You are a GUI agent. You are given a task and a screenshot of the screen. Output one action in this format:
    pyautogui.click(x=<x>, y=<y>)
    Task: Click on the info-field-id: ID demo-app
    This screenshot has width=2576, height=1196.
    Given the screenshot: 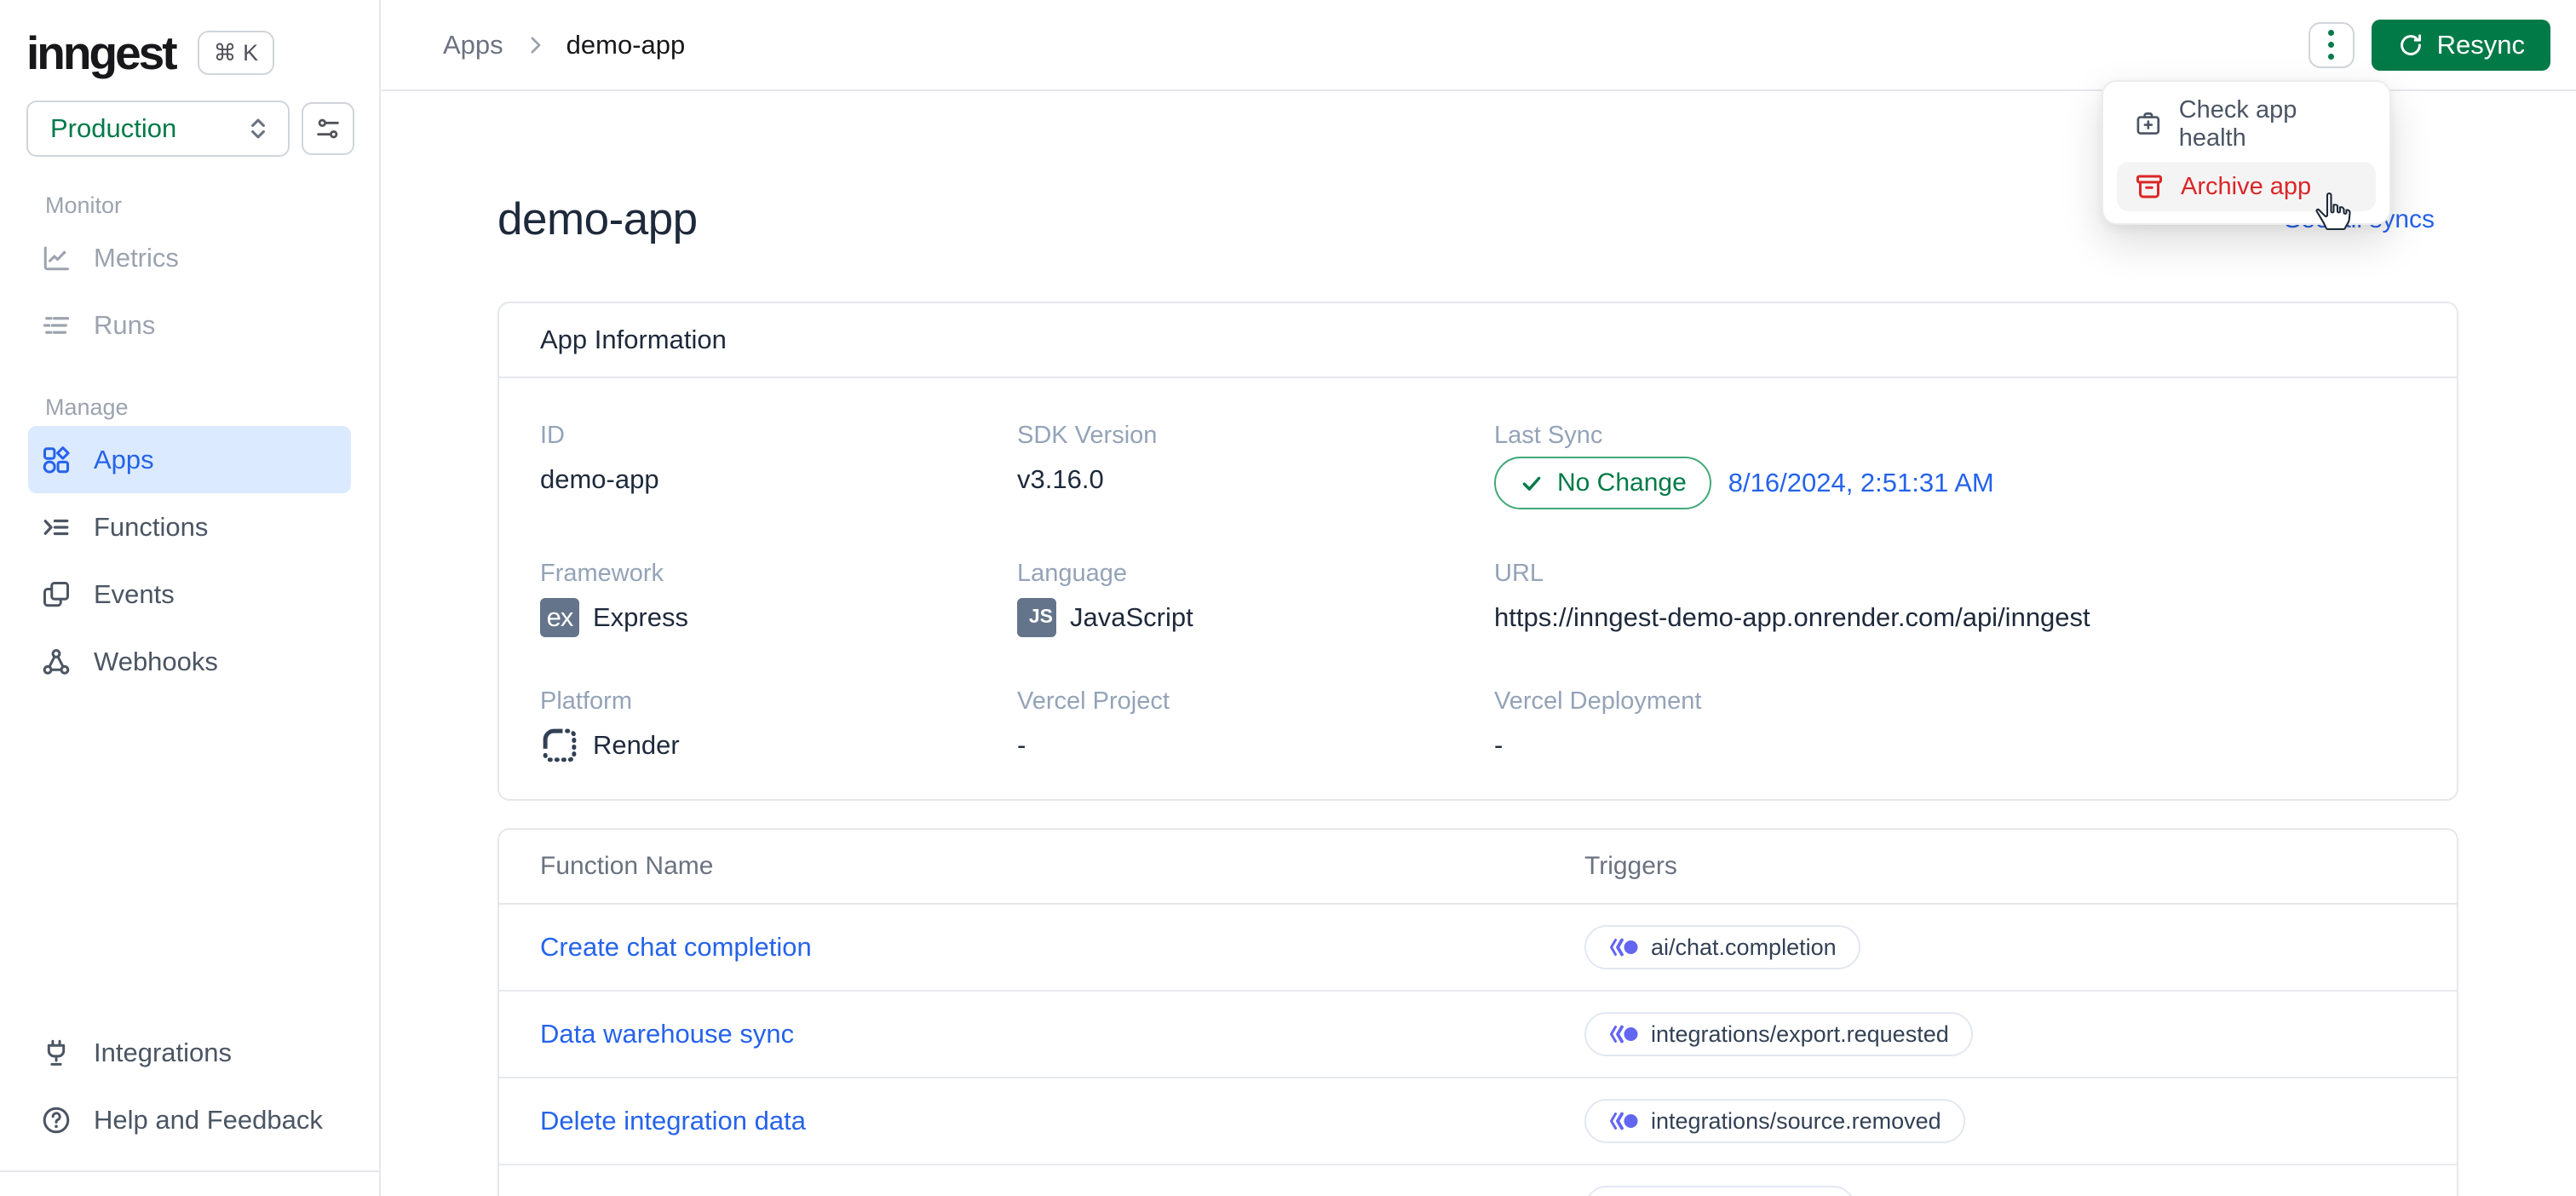 What is the action you would take?
    pyautogui.click(x=600, y=458)
    